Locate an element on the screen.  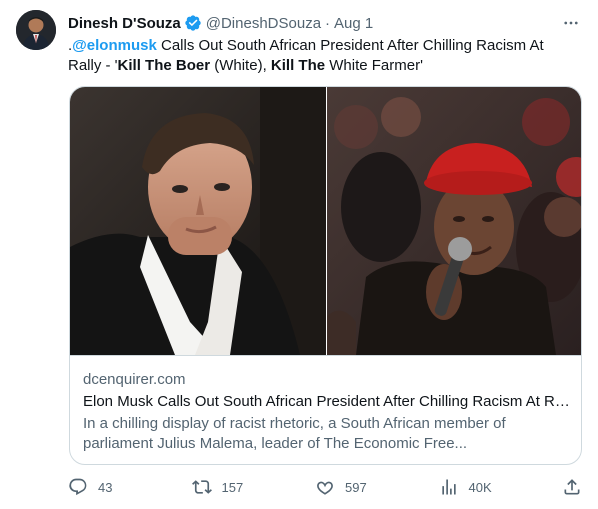
avatar is located at coordinates (36, 30).